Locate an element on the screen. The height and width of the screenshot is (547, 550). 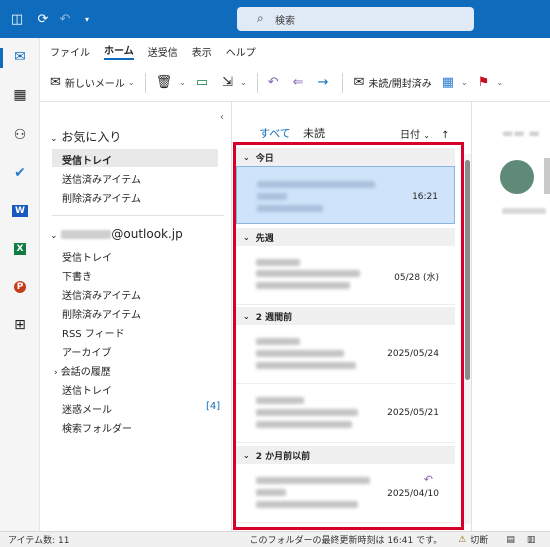
read-unread-button: ✉ 未読/開封済み is located at coordinates (392, 82).